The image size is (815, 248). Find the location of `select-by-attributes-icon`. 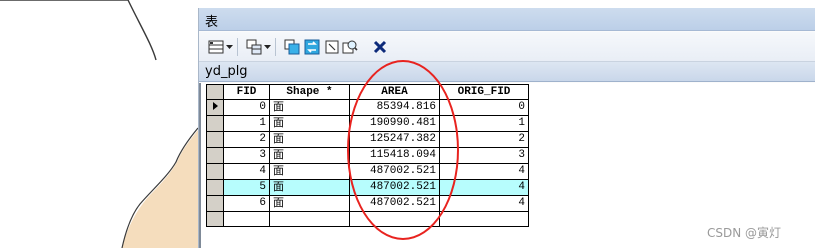

select-by-attributes-icon is located at coordinates (292, 47).